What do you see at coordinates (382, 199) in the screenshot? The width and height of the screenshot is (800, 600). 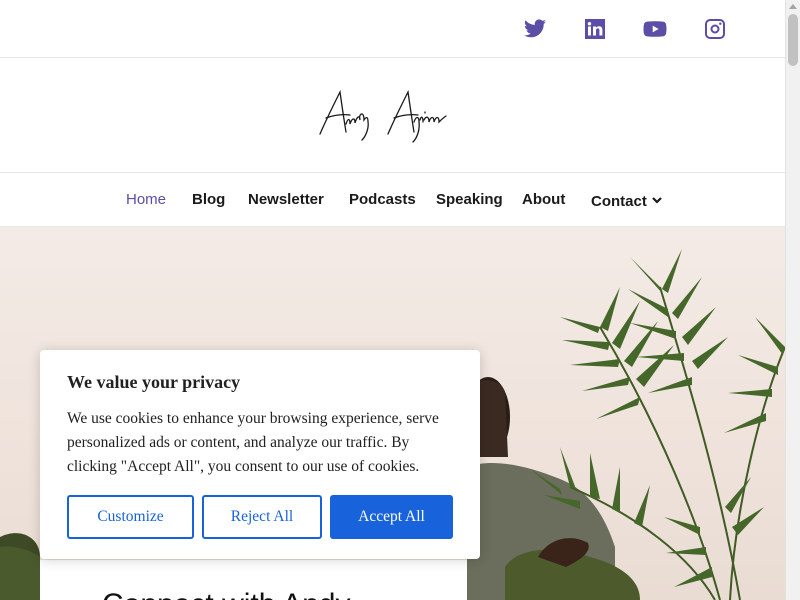 I see `nav-item-podcasts: Podcasts` at bounding box center [382, 199].